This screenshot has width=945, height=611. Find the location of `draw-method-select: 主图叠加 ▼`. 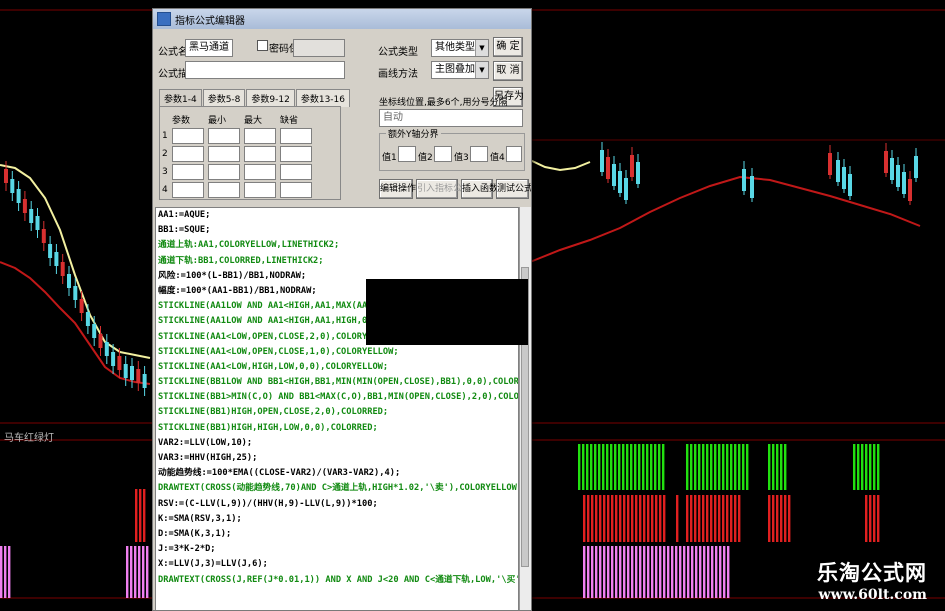

draw-method-select: 主图叠加 ▼ is located at coordinates (460, 70).